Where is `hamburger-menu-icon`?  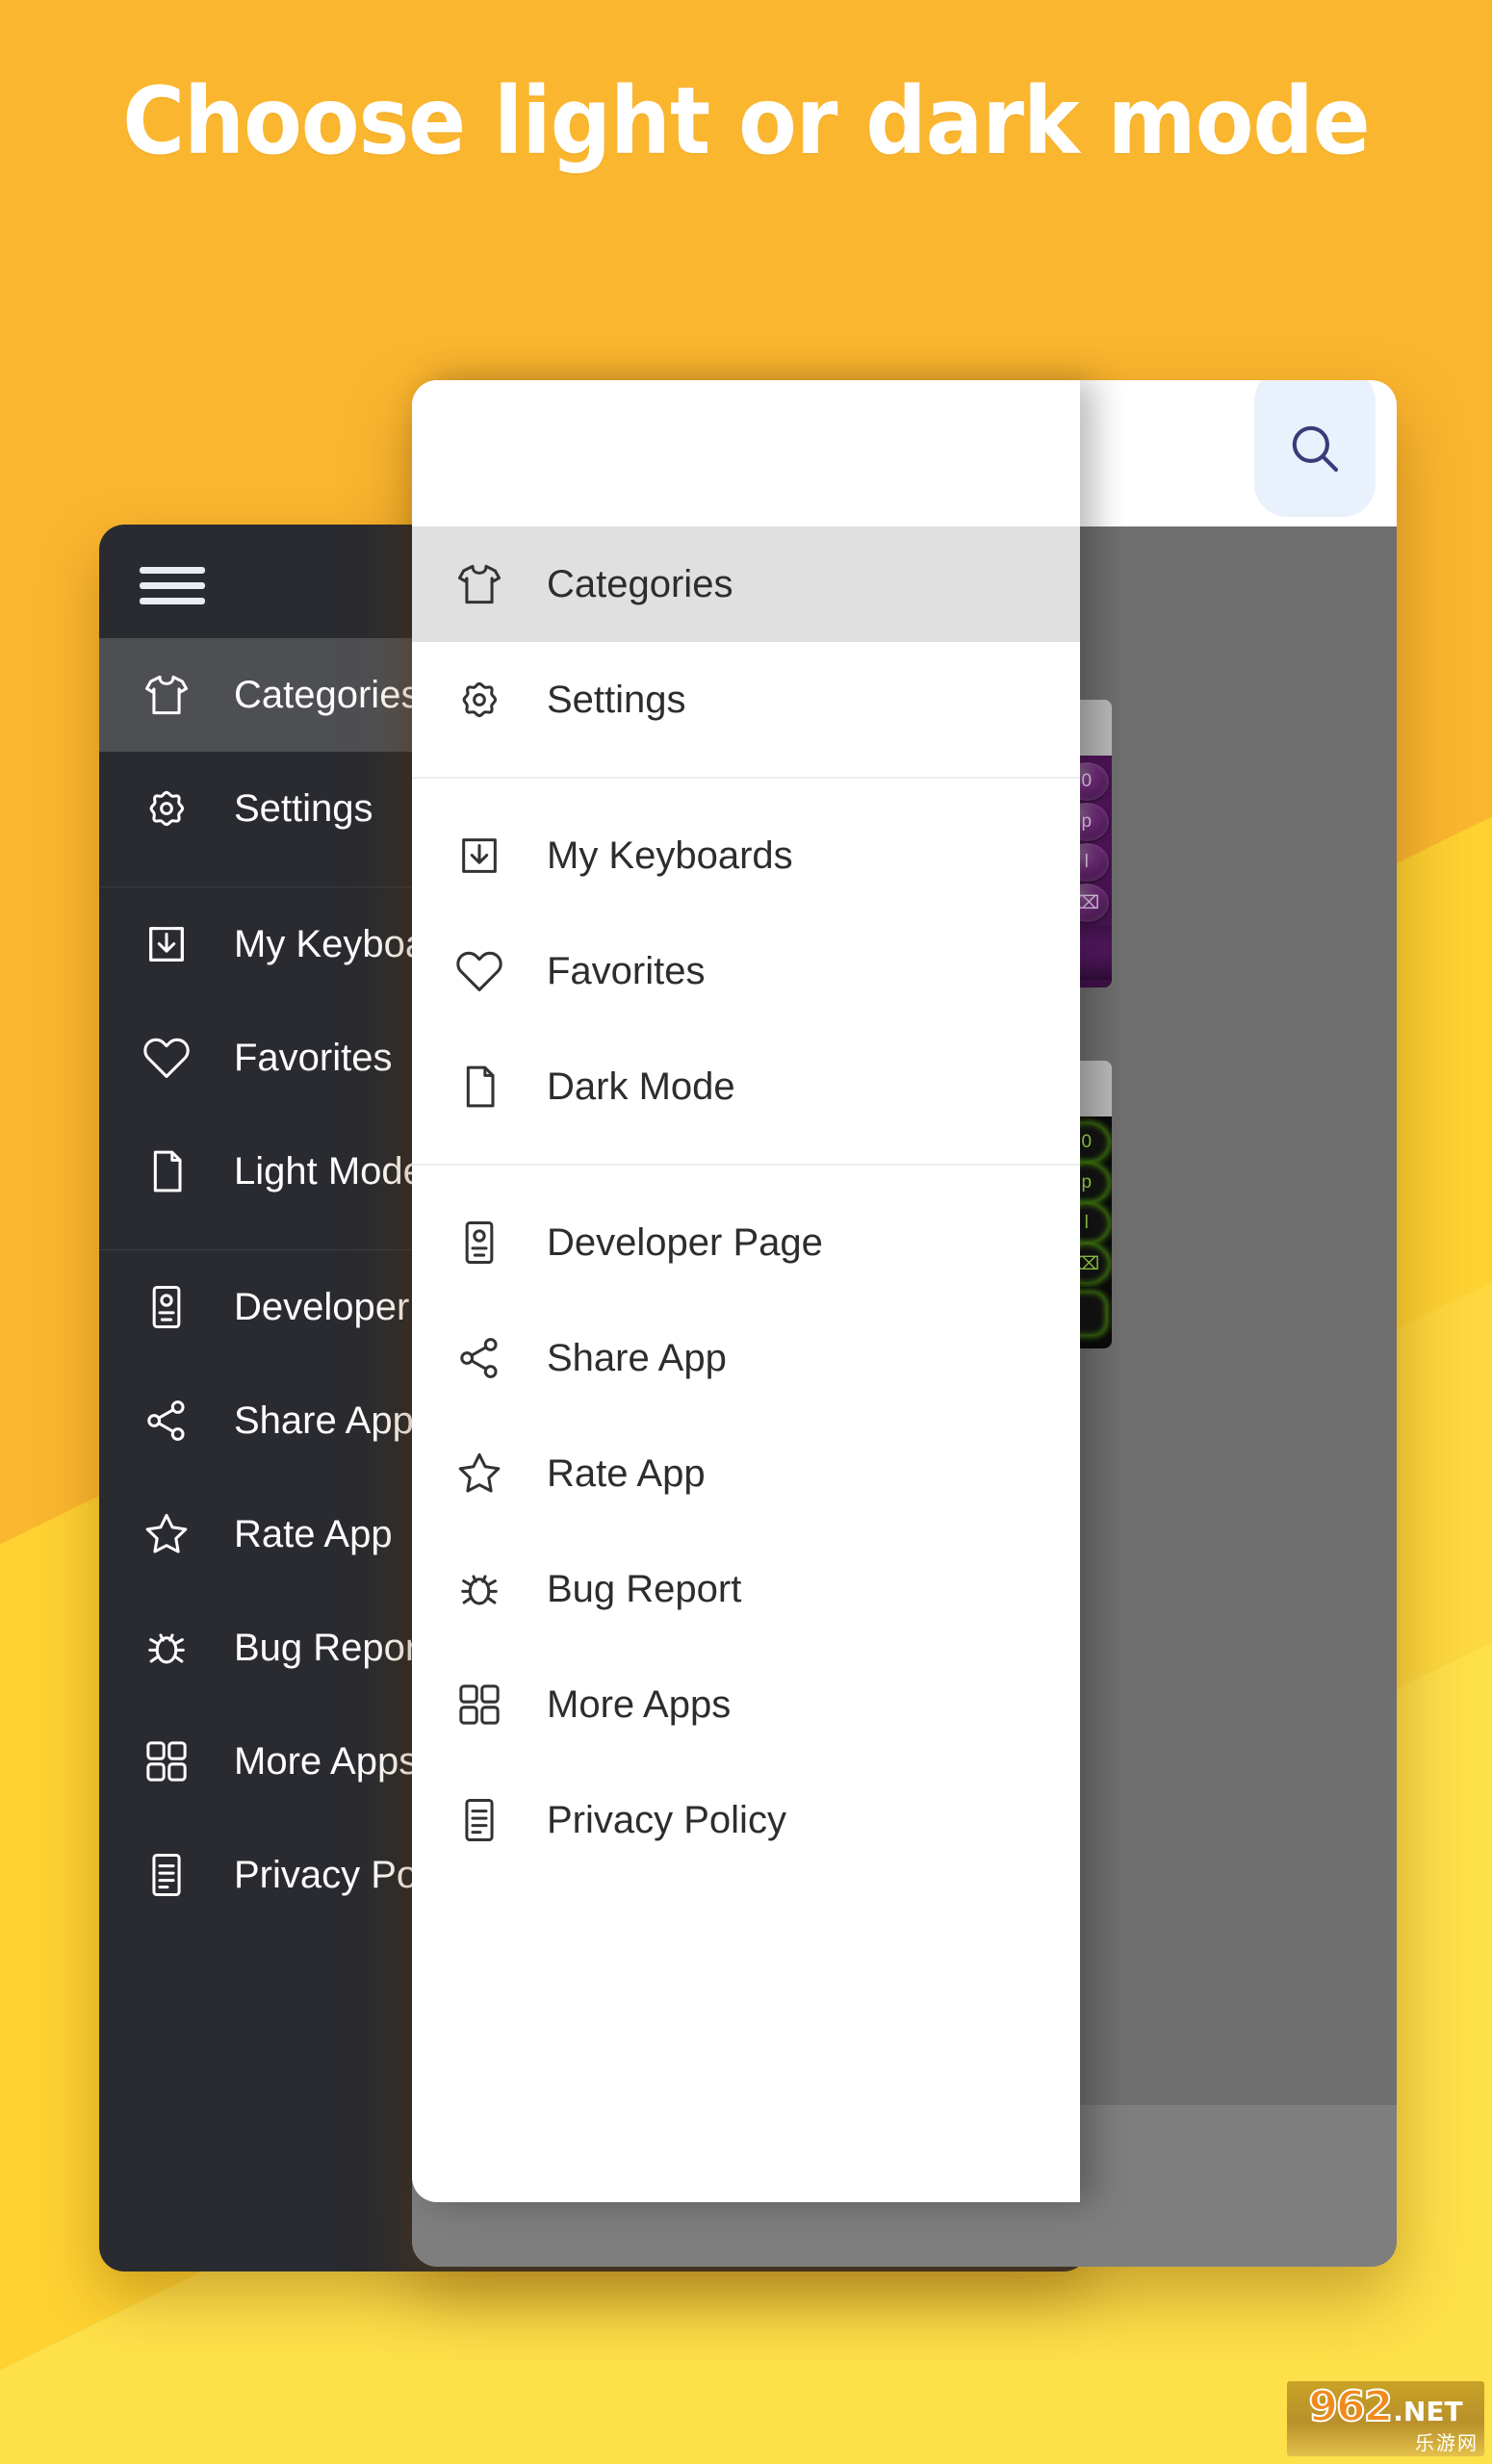 hamburger-menu-icon is located at coordinates (172, 585).